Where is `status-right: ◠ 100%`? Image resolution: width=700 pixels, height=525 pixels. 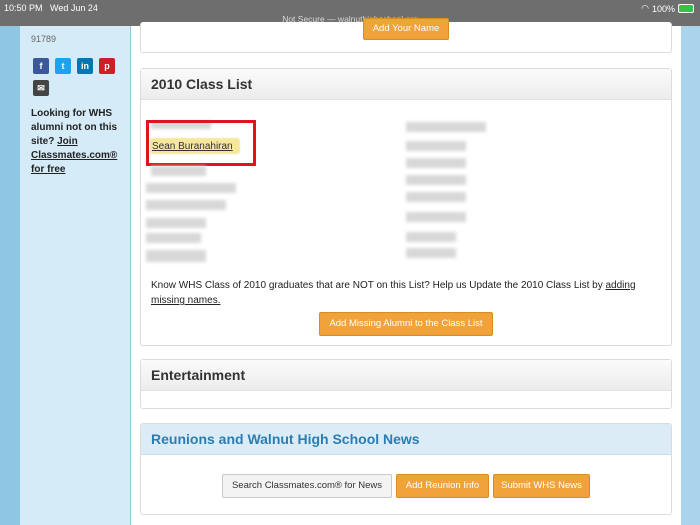
status-right: ◠ 100% is located at coordinates (667, 8).